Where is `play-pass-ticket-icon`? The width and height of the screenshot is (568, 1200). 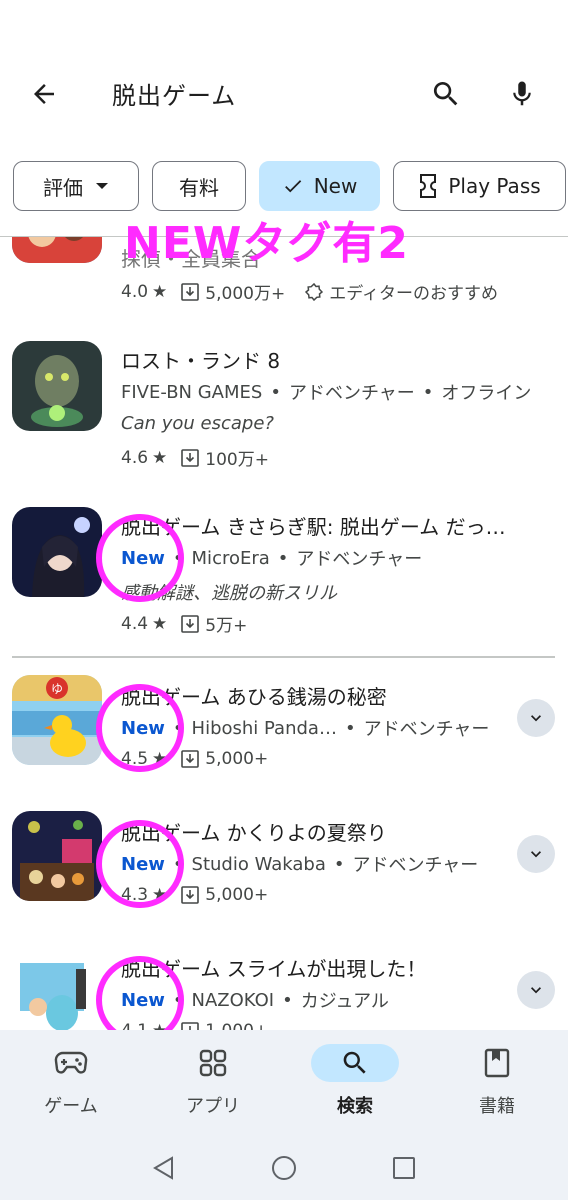 play-pass-ticket-icon is located at coordinates (428, 186).